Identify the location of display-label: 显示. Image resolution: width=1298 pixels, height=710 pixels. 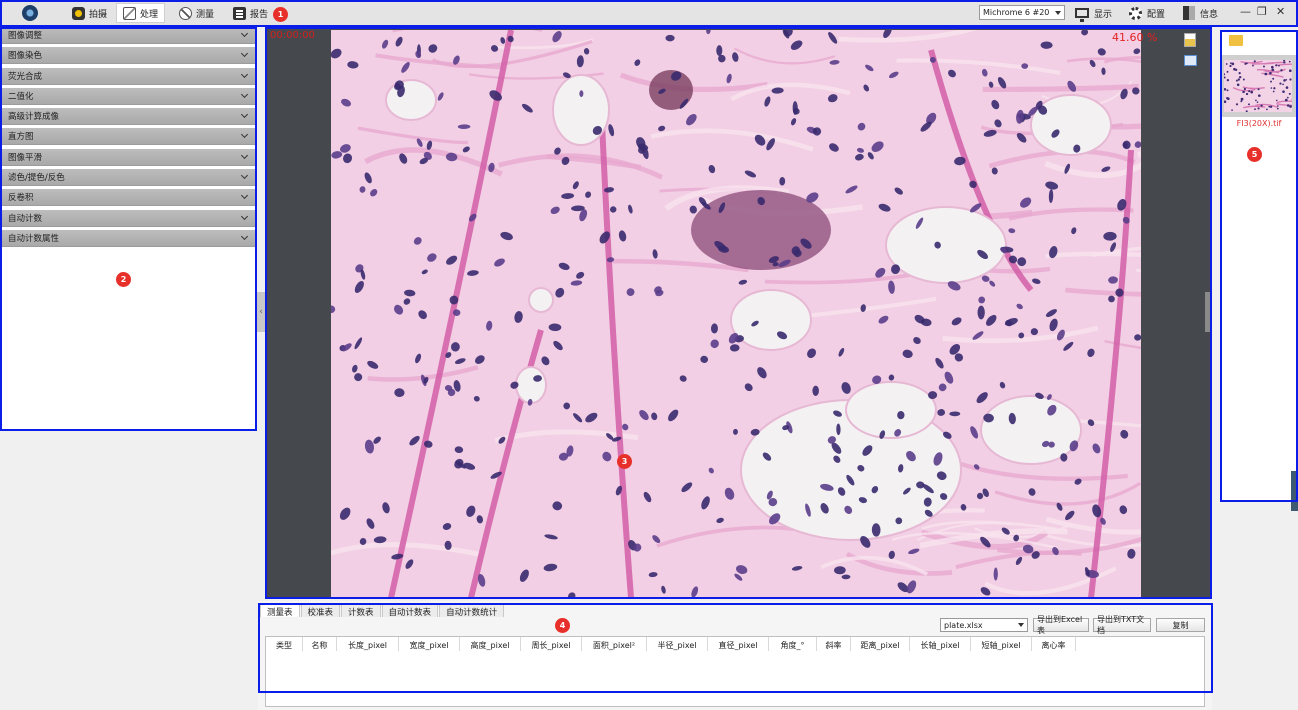
(1103, 14).